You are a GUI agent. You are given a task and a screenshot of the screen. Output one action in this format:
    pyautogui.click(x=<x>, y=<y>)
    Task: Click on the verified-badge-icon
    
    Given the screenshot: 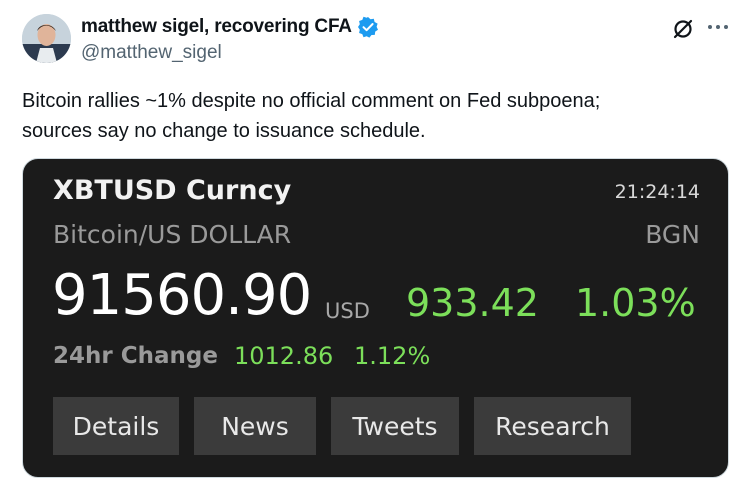 What is the action you would take?
    pyautogui.click(x=368, y=27)
    